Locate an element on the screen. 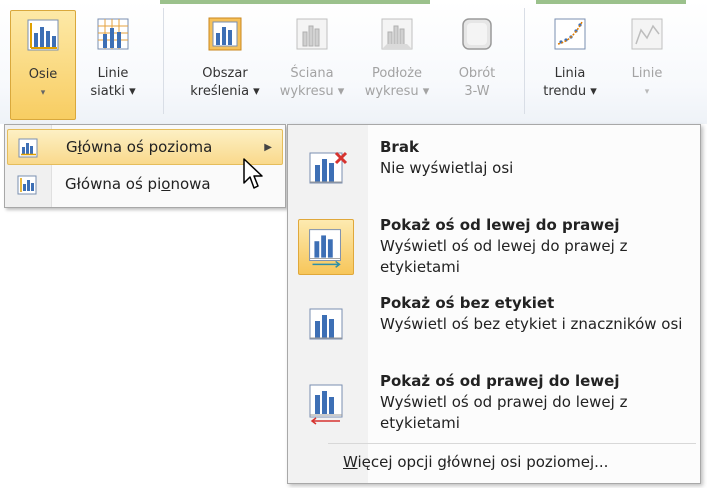 Image resolution: width=707 pixels, height=488 pixels. lines-icon is located at coordinates (647, 34).